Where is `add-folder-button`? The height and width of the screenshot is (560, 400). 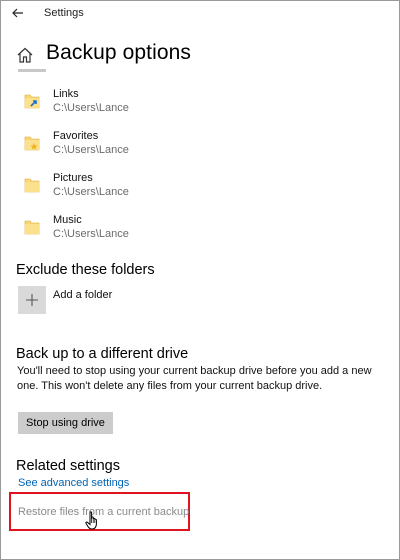
add-folder-button is located at coordinates (32, 300).